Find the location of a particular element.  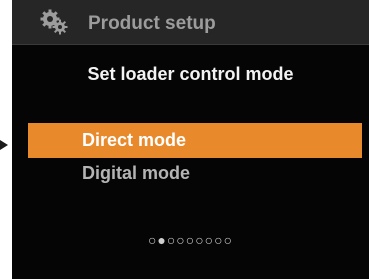

menu-item-digital-mode: Digital mode is located at coordinates (195, 173).